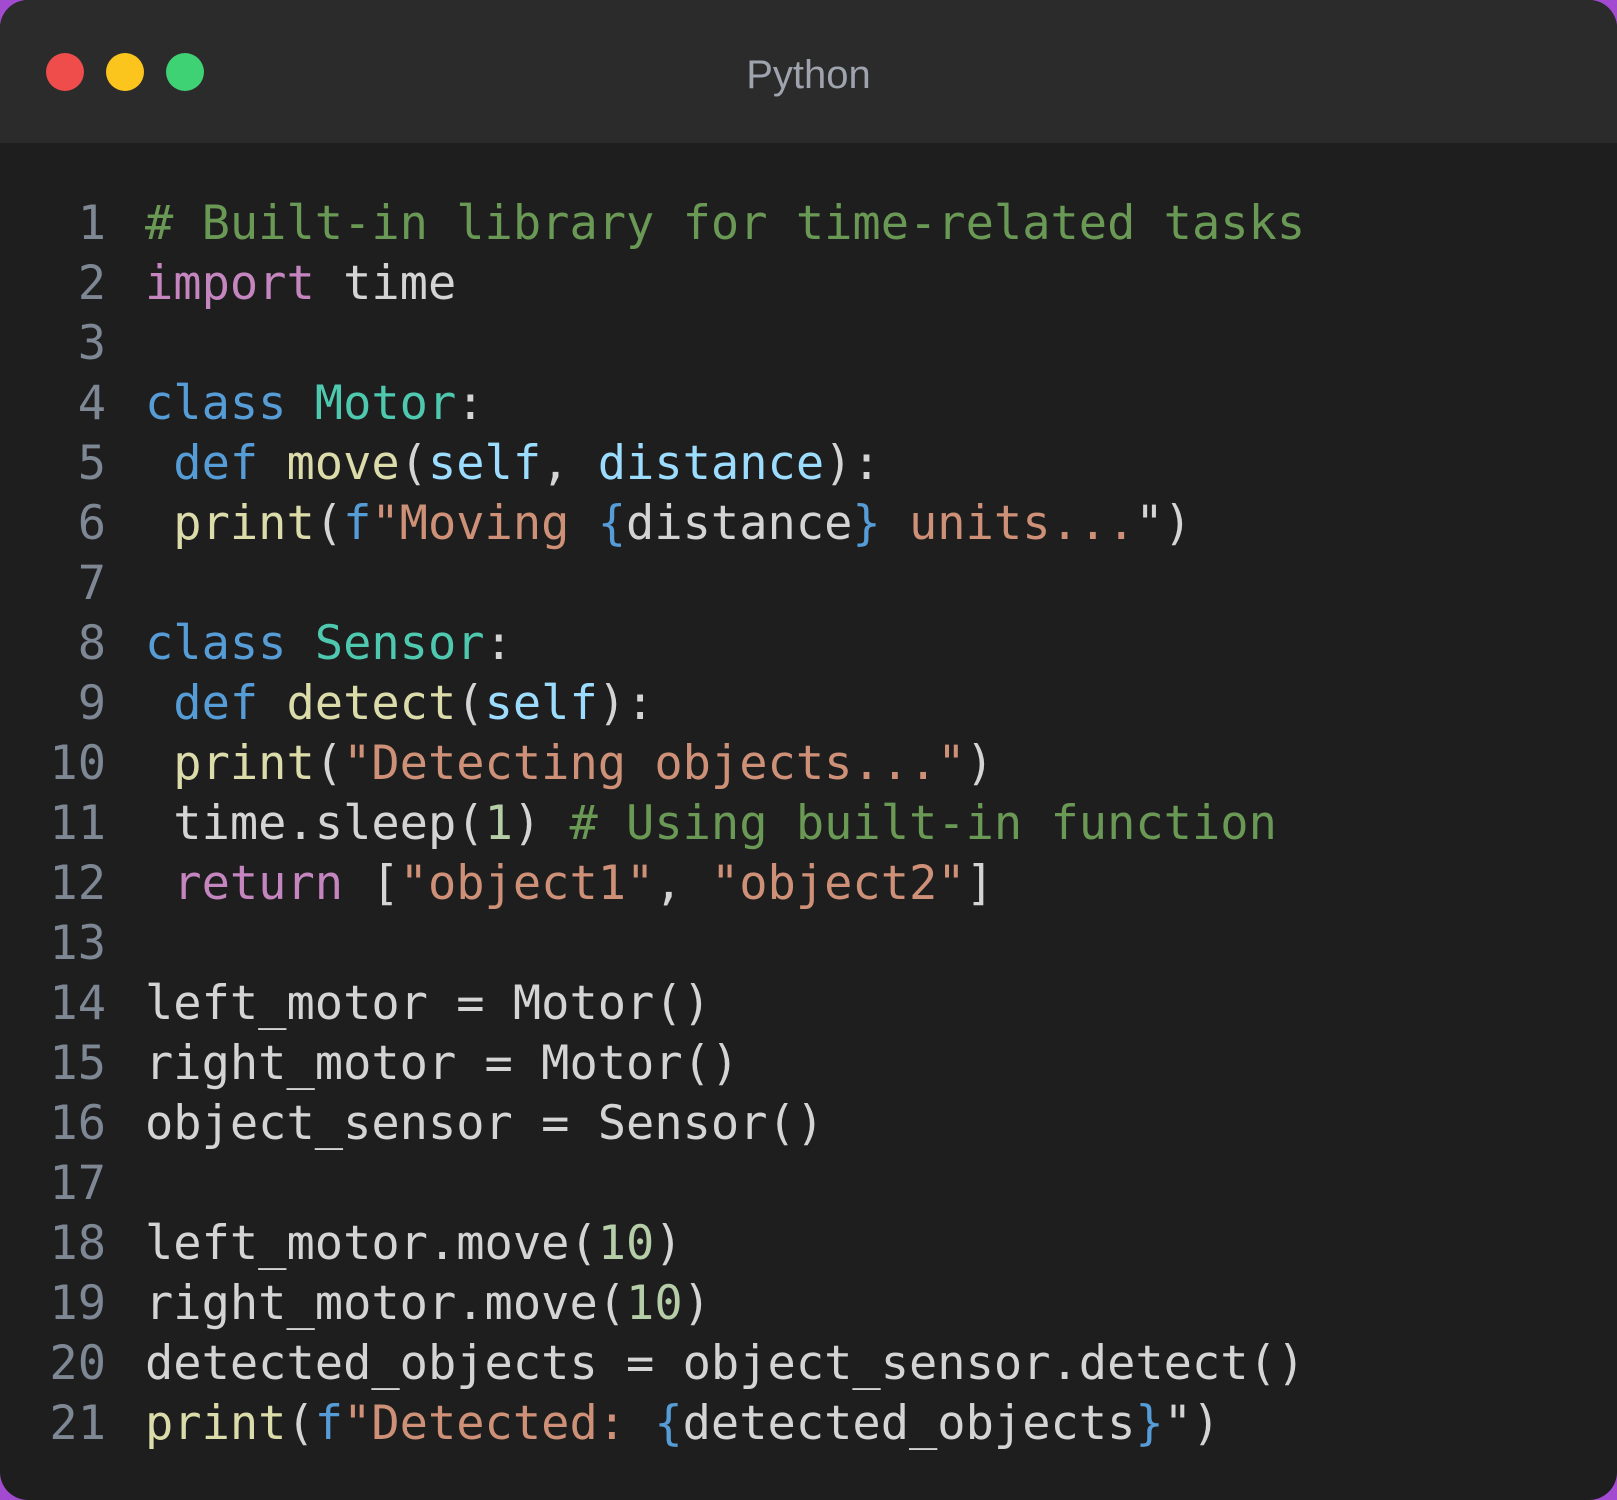  I want to click on line-number: 16, so click(77, 1123).